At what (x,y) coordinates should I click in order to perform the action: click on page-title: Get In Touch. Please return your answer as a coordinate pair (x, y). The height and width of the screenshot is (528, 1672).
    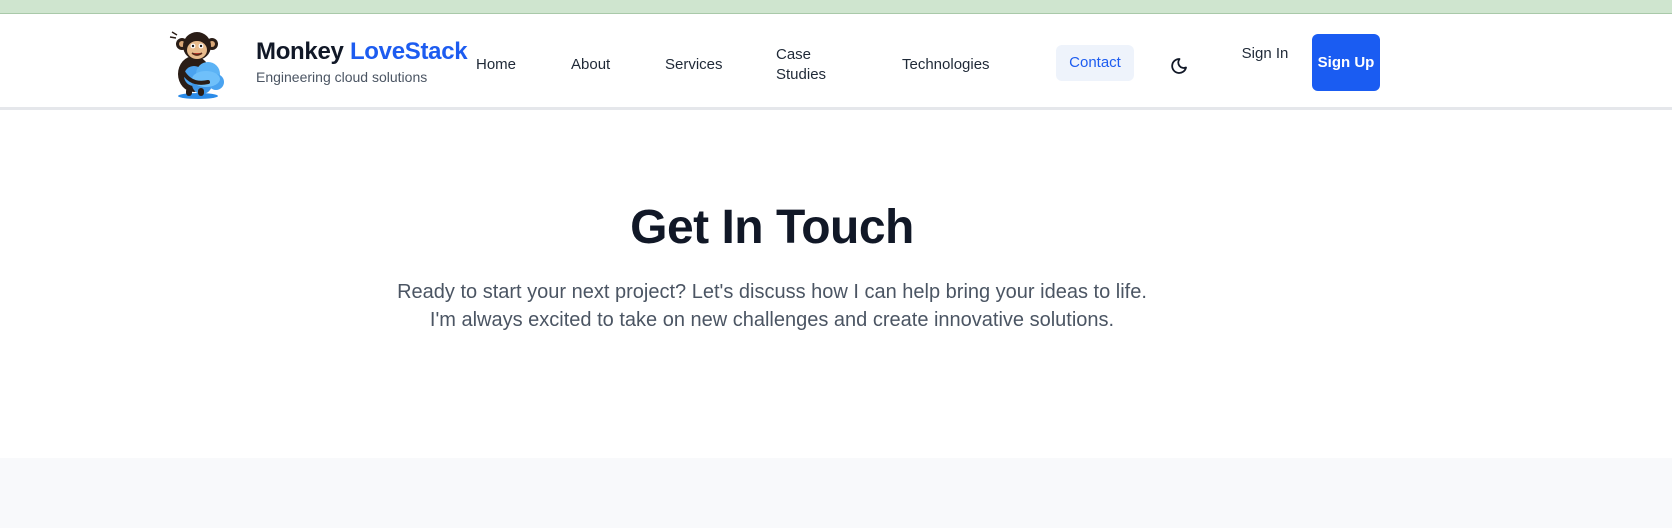
    Looking at the image, I should click on (772, 227).